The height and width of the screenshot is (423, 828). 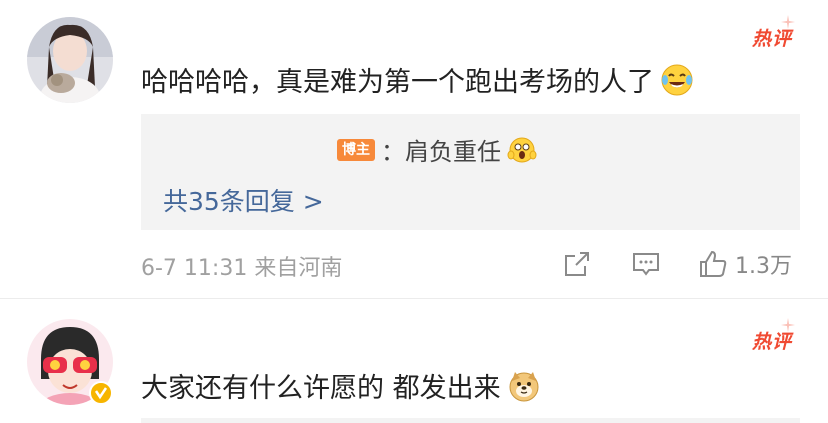 I want to click on share-button, so click(x=577, y=264).